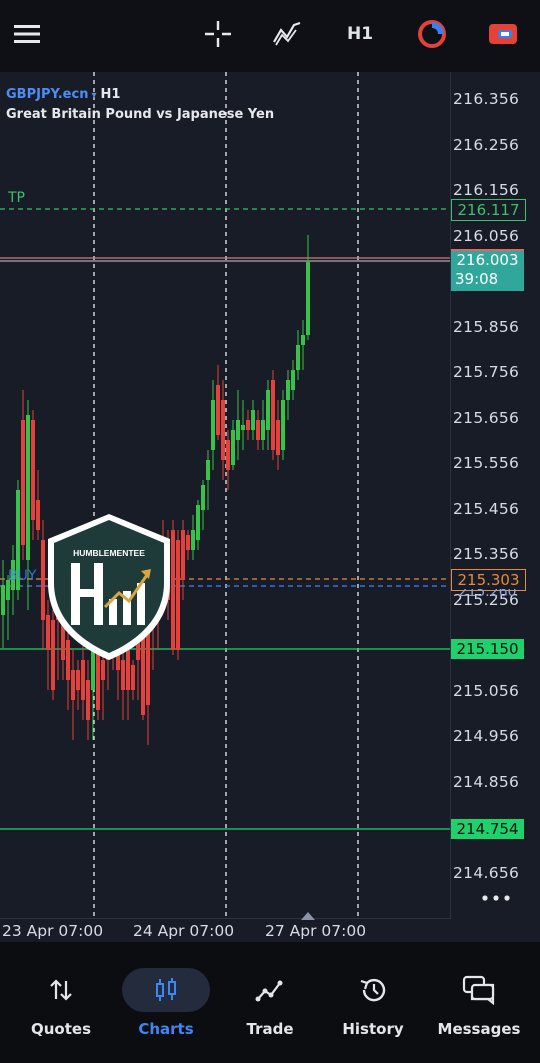 The width and height of the screenshot is (540, 1063). I want to click on nav-label: Quotes, so click(60, 1029).